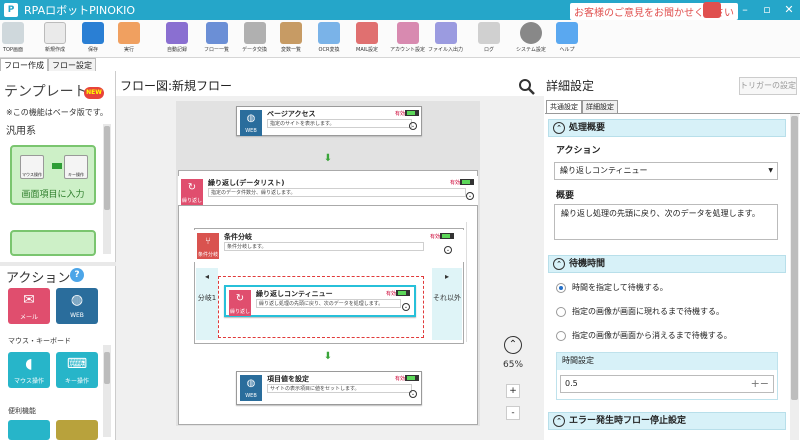  Describe the element at coordinates (667, 264) in the screenshot. I see `section-wait: ⌃ 待機時間` at that location.